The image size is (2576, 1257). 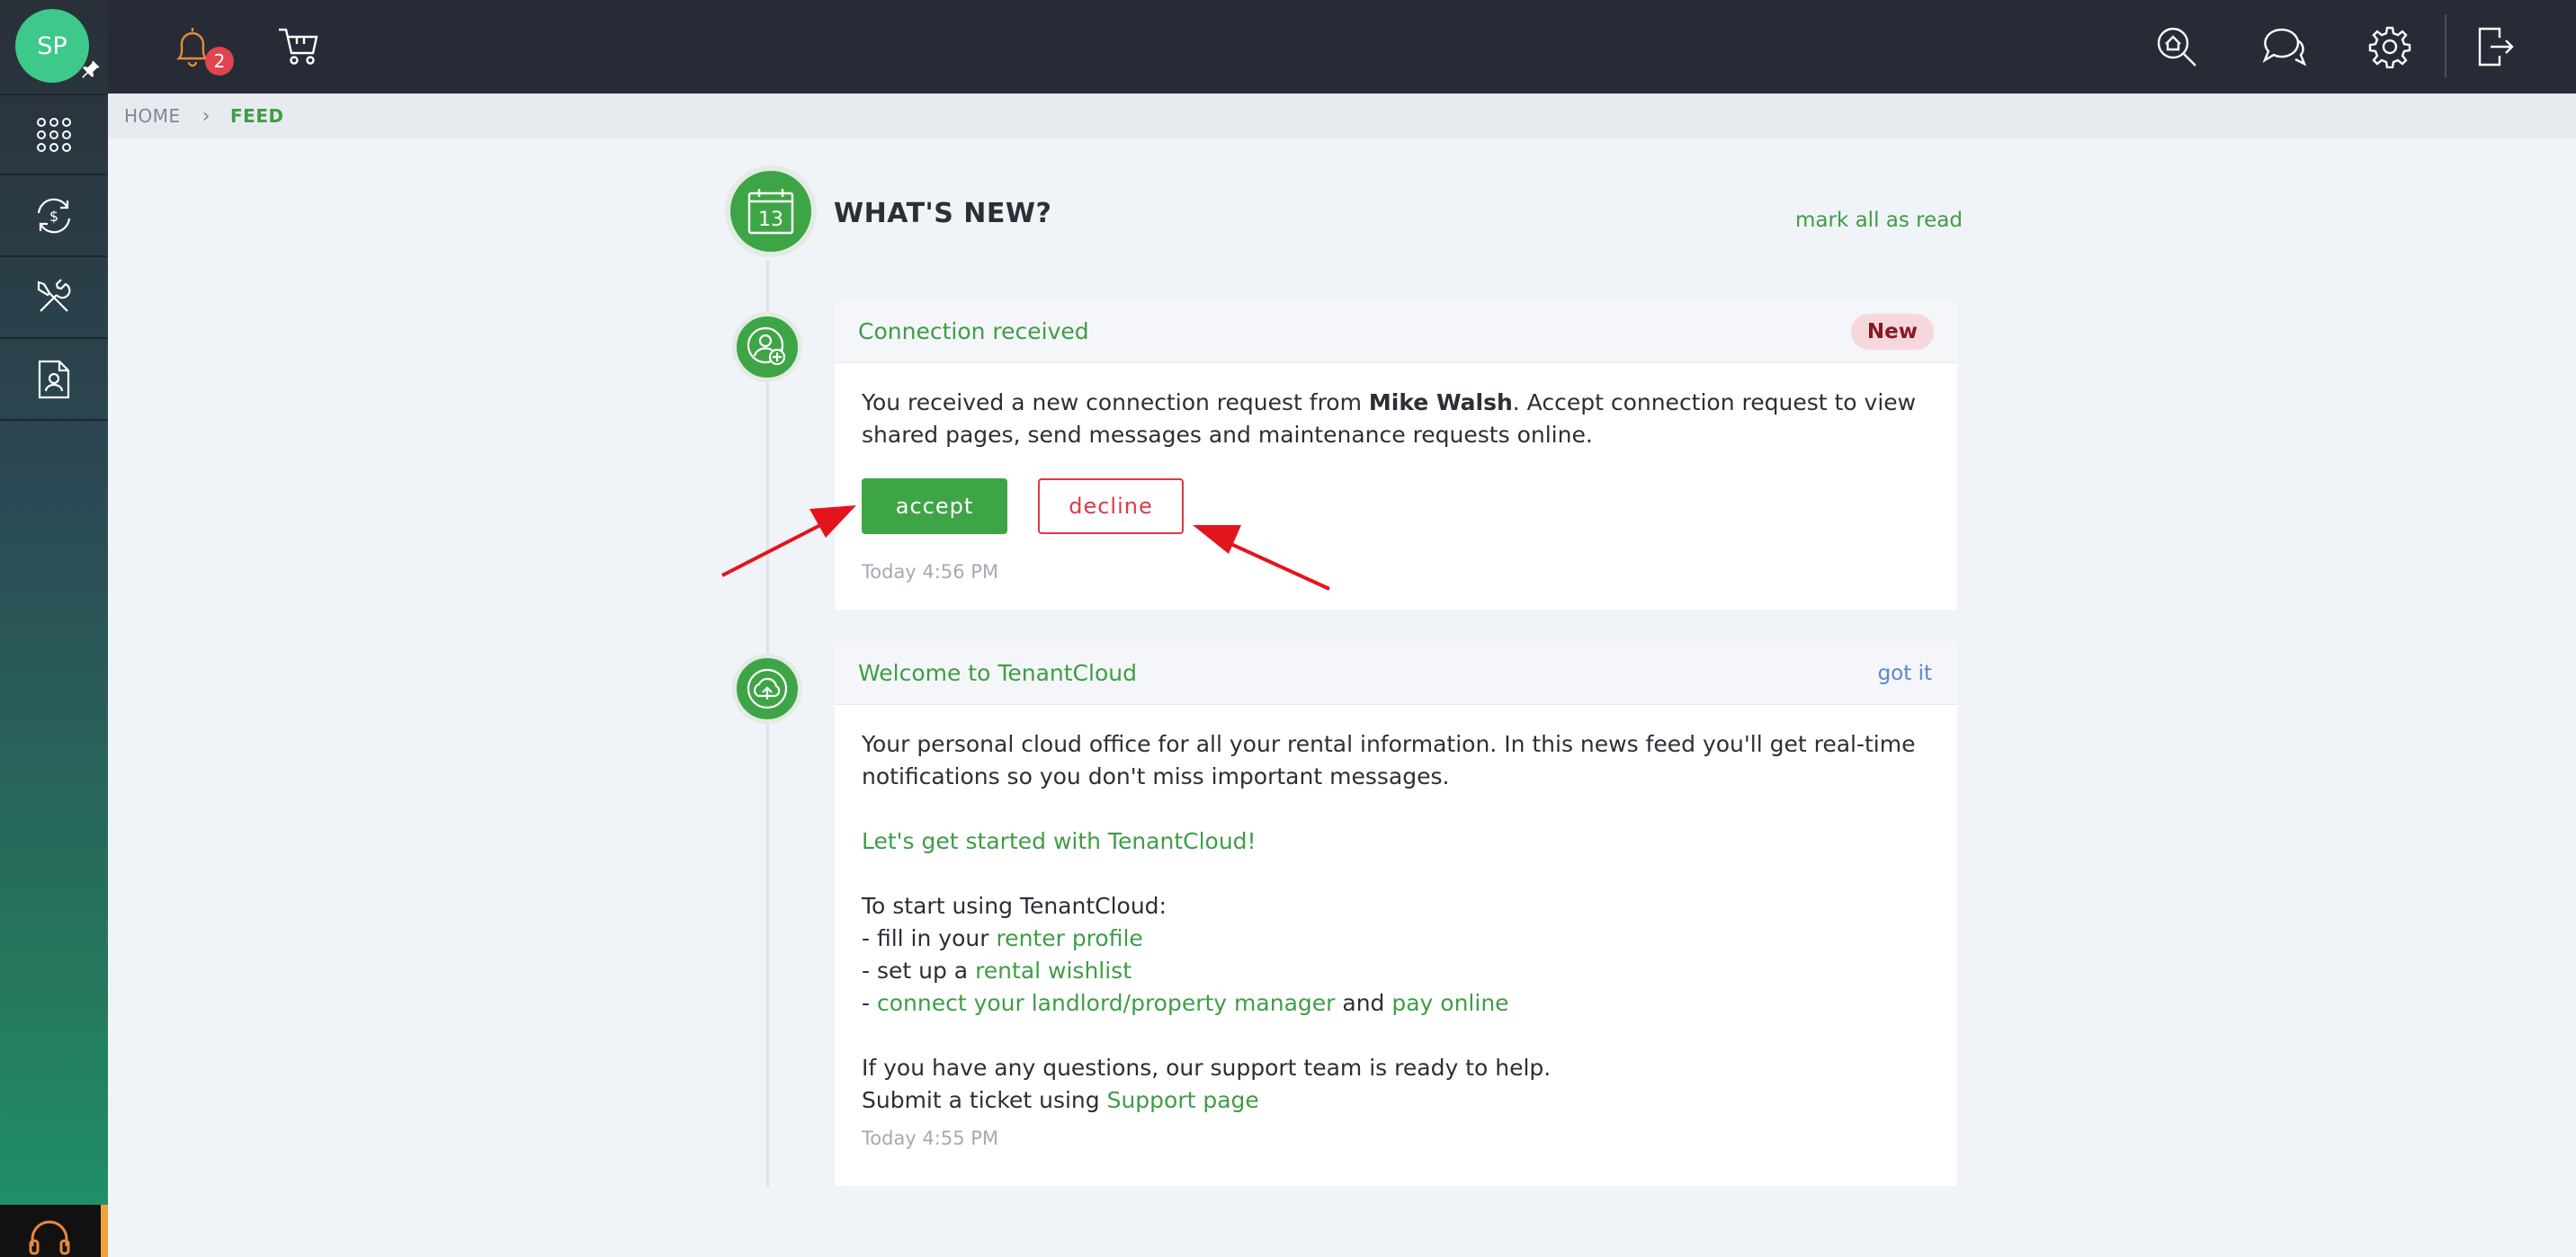 What do you see at coordinates (1440, 402) in the screenshot?
I see `requester-name: Mike Walsh` at bounding box center [1440, 402].